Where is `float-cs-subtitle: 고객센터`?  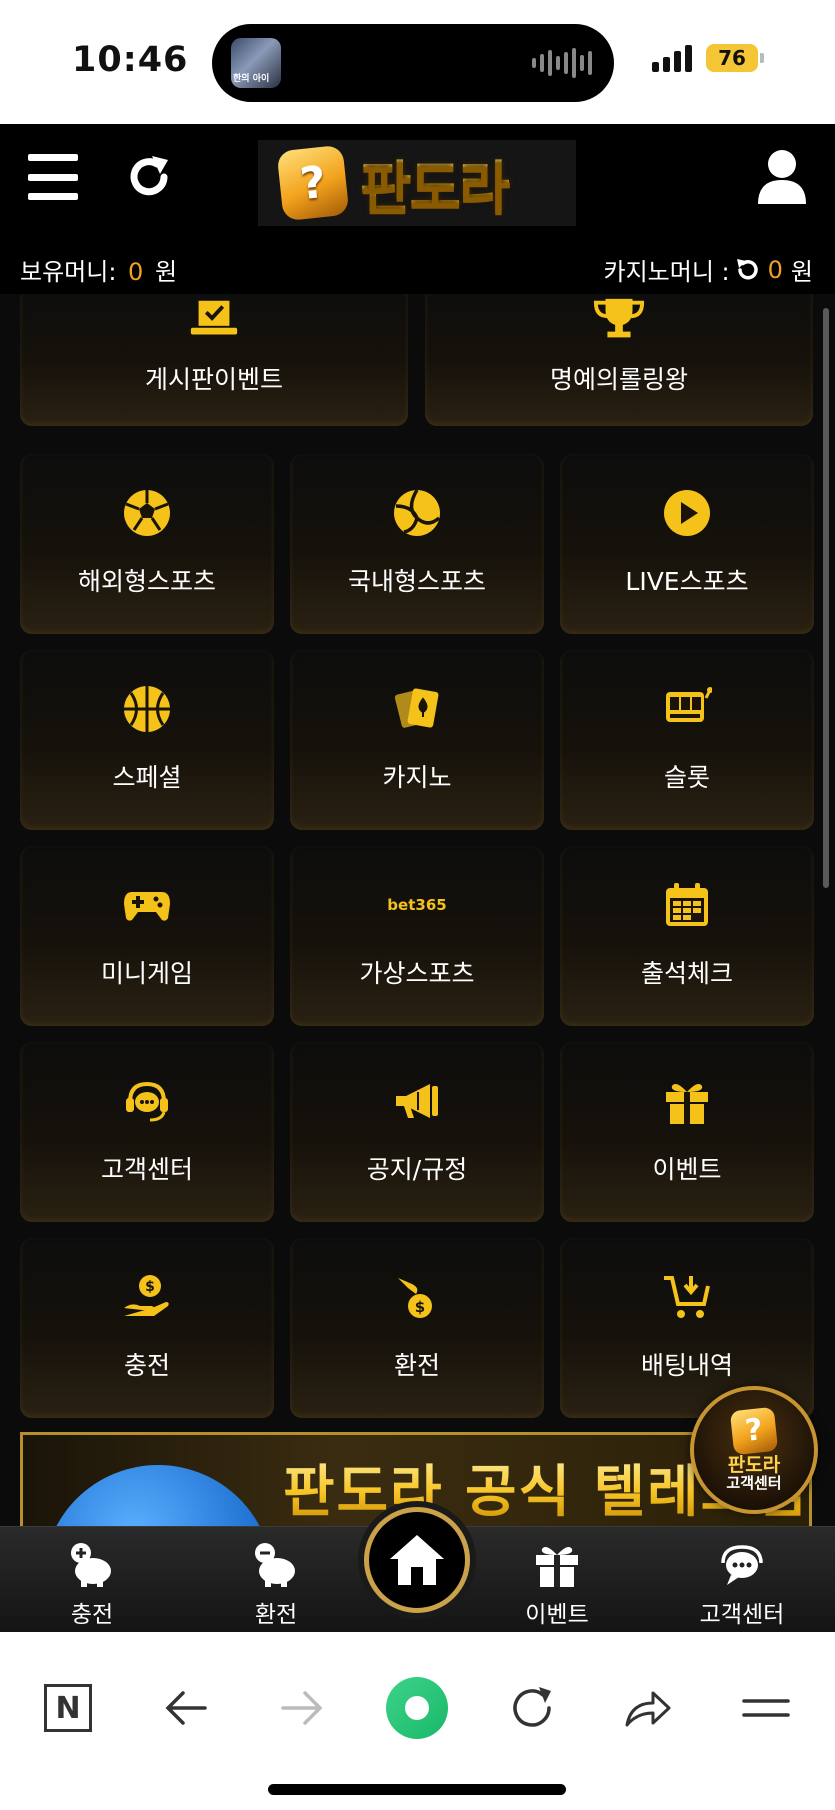 float-cs-subtitle: 고객센터 is located at coordinates (754, 1482).